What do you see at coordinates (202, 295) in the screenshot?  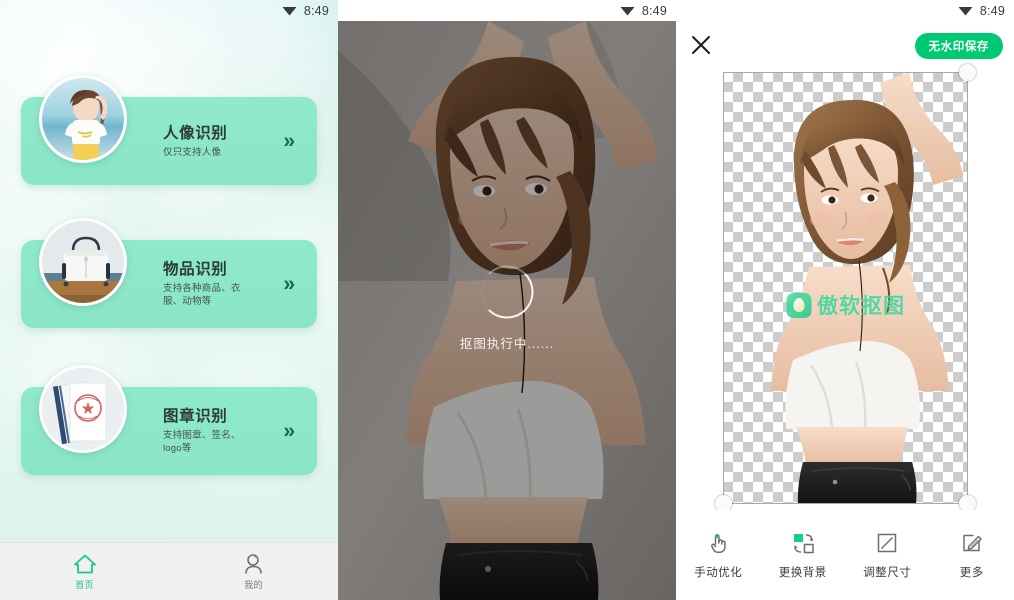 I see `feature-card-subtitle: 支持各种商品、衣服、动物等` at bounding box center [202, 295].